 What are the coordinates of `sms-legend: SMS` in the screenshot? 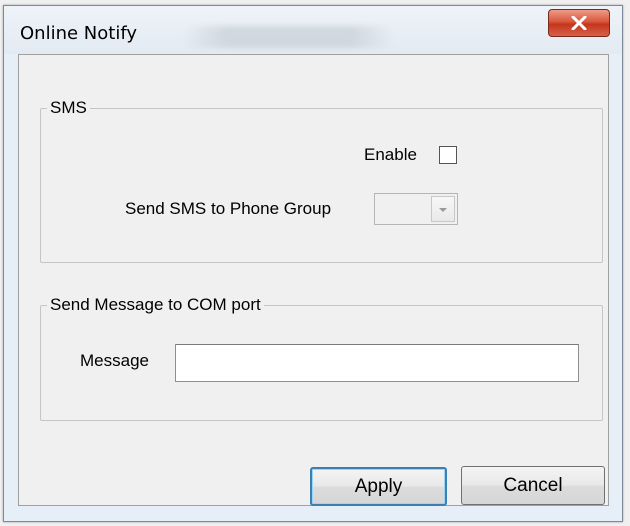 It's located at (68, 108).